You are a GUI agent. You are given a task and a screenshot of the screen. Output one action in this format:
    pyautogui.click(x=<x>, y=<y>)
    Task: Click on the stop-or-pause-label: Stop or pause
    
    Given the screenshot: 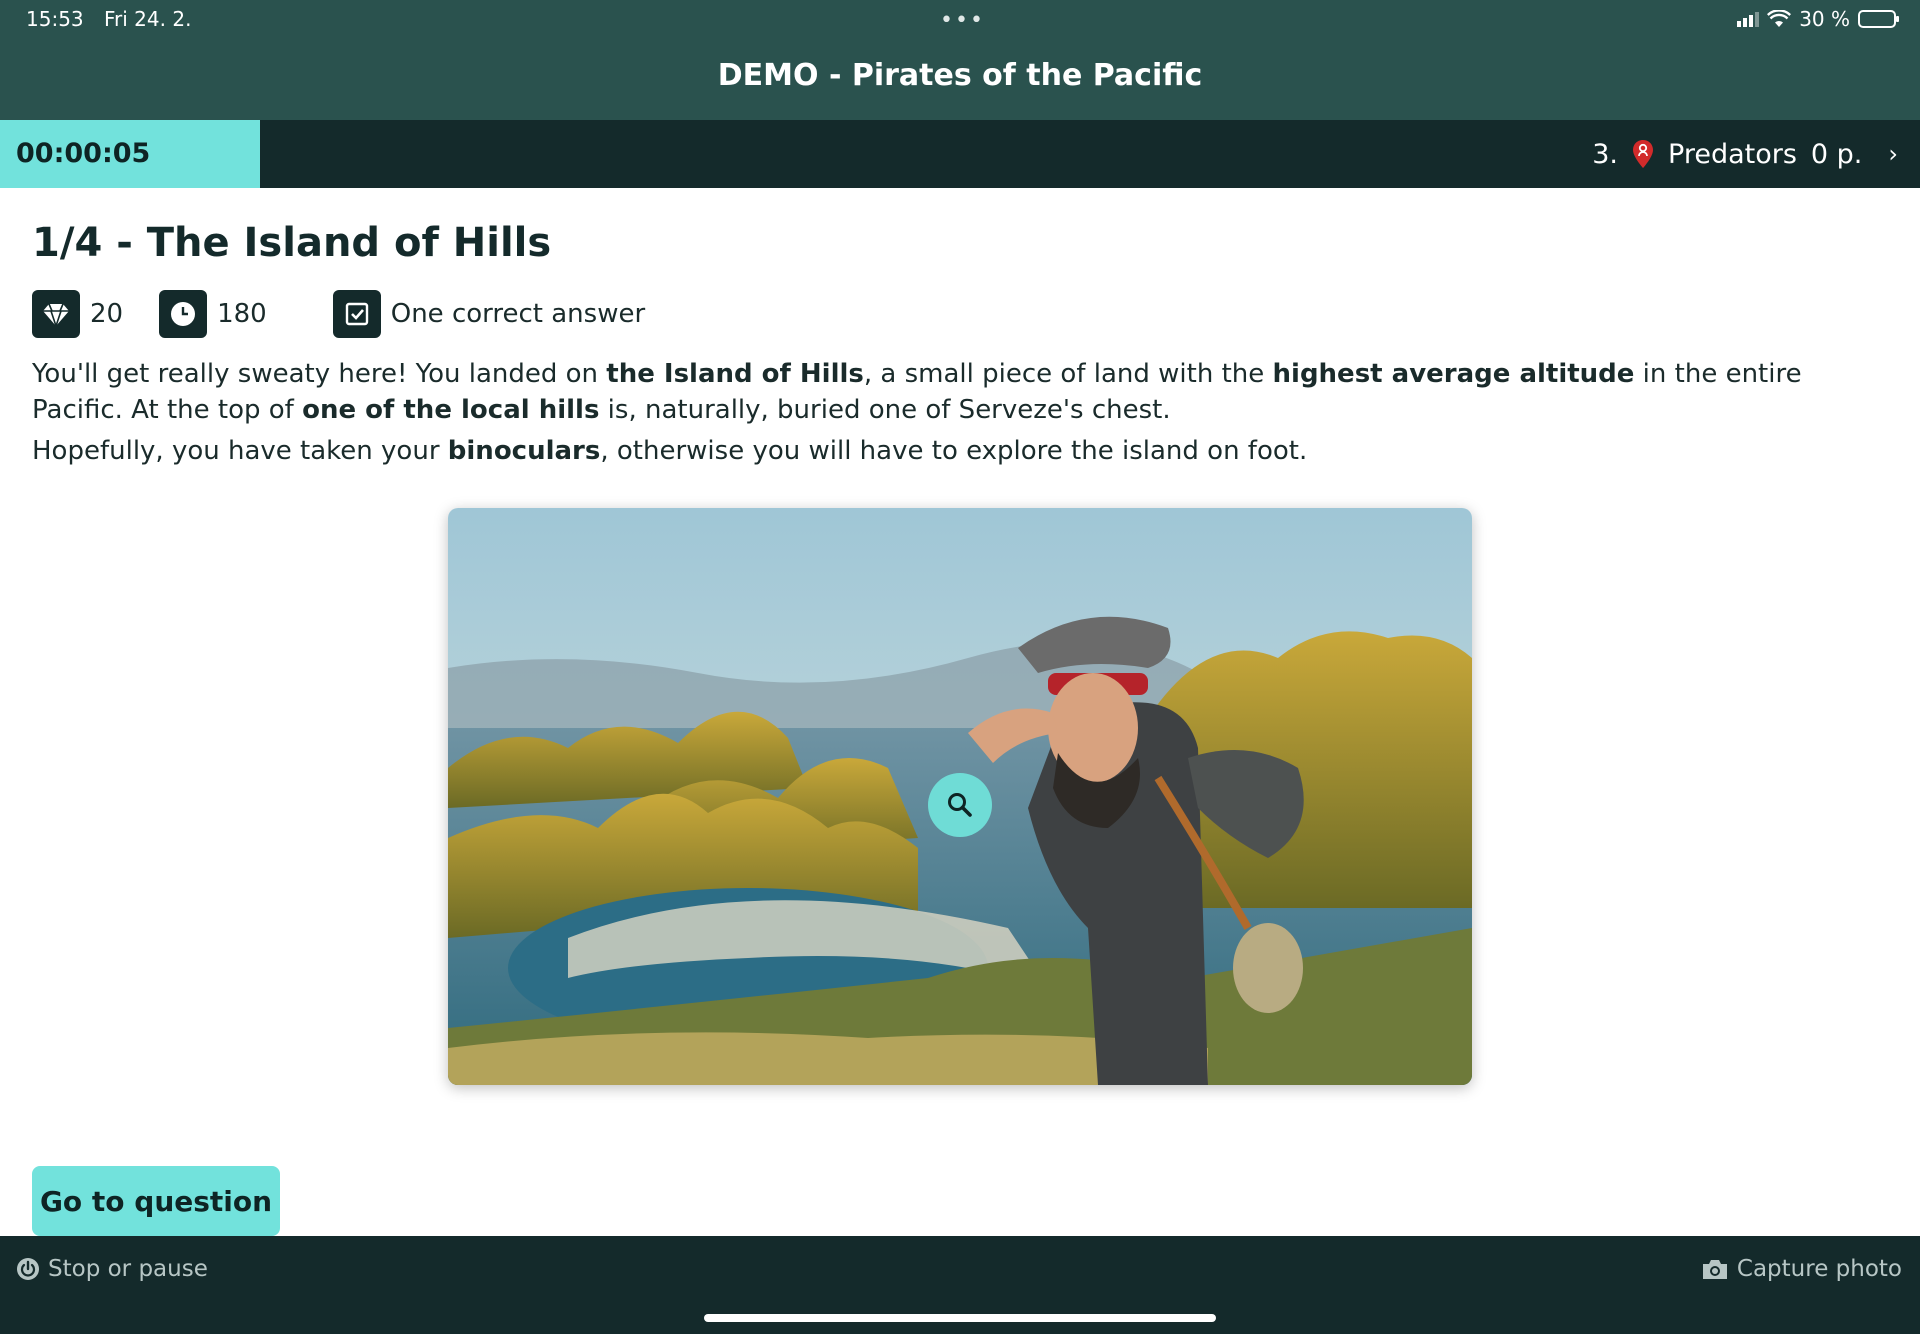 What is the action you would take?
    pyautogui.click(x=128, y=1269)
    